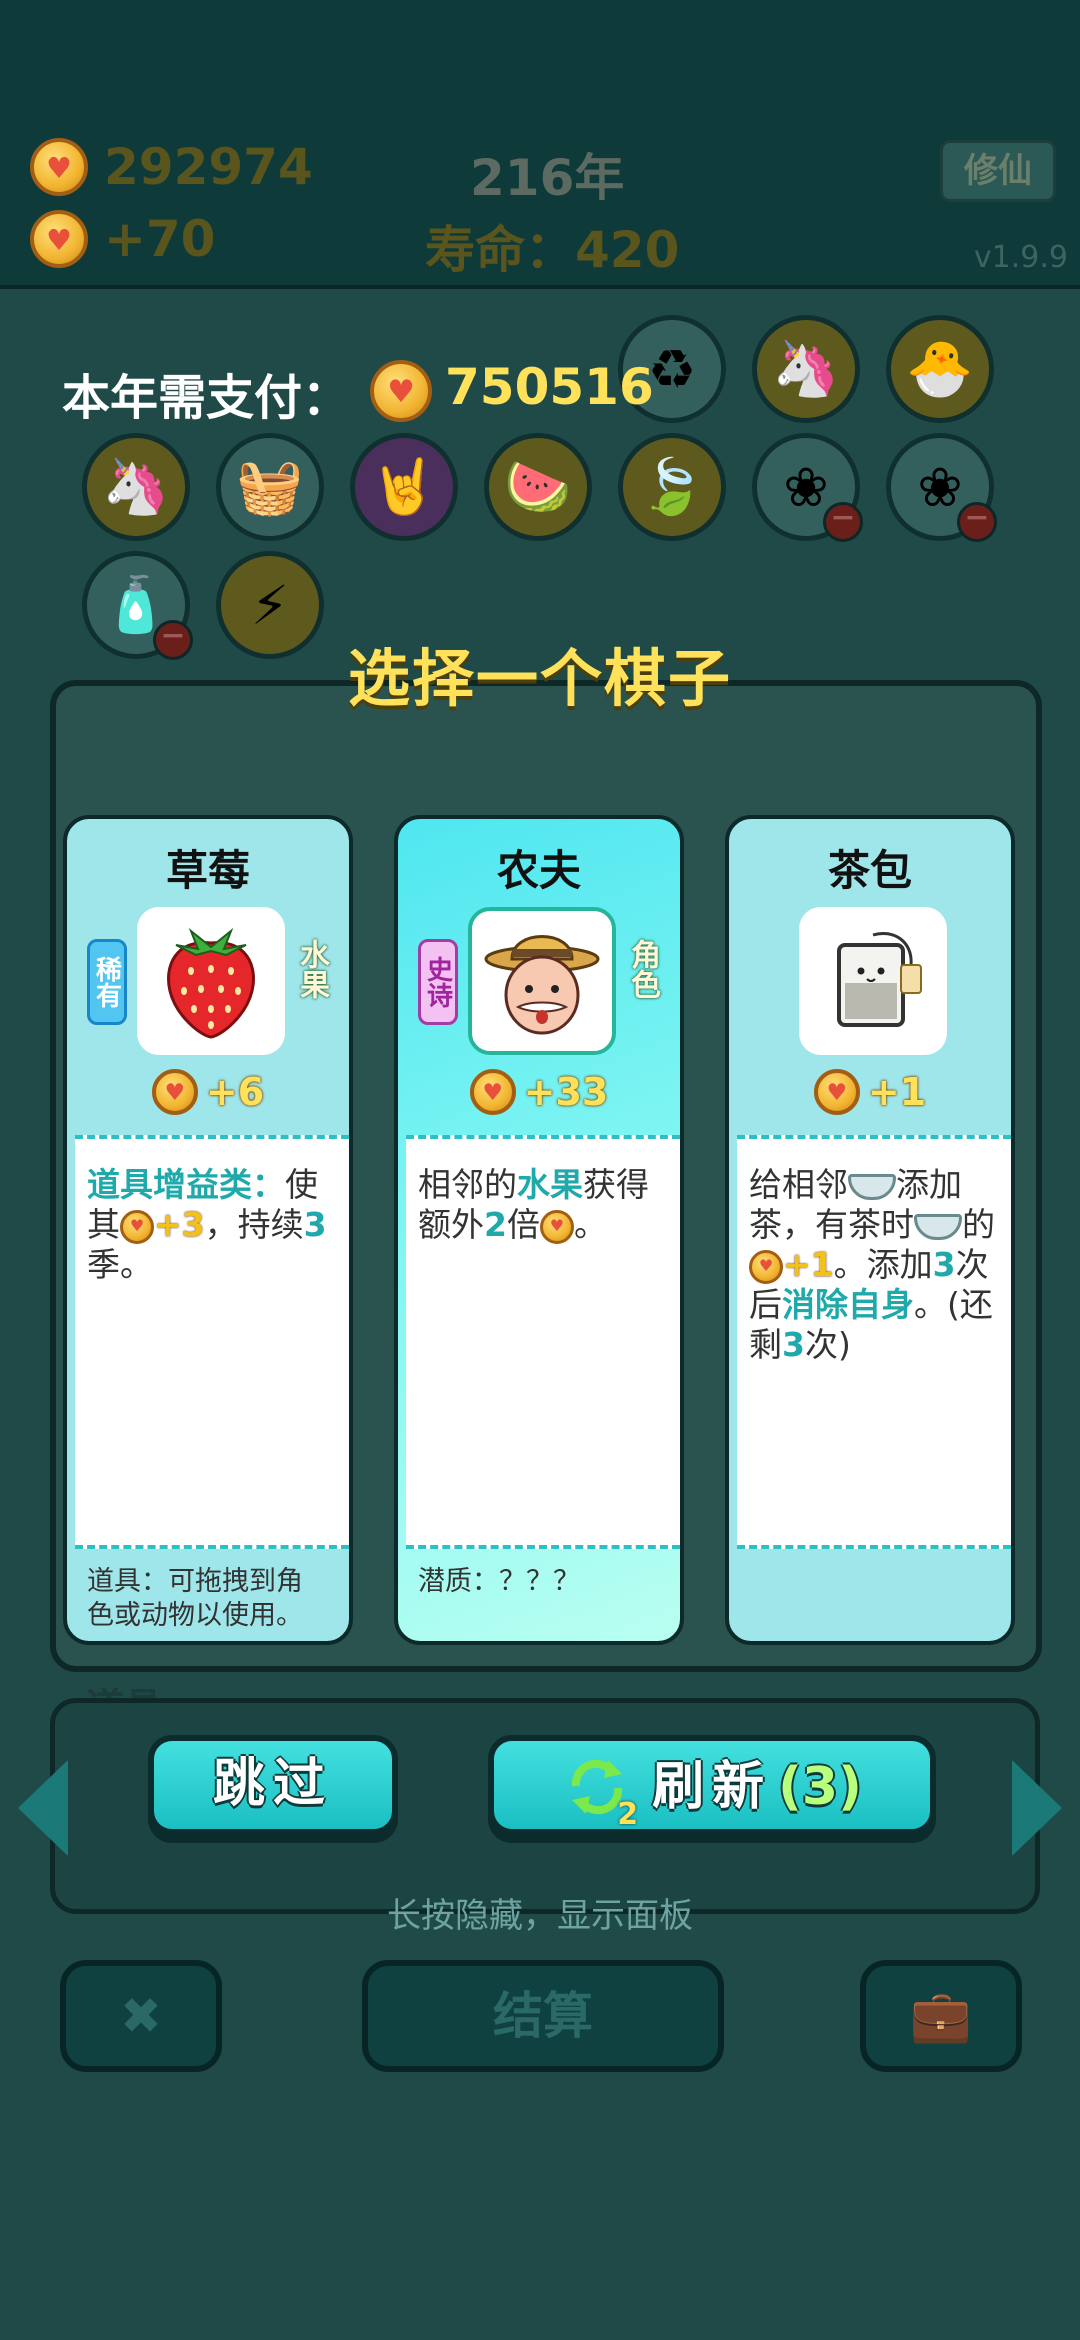 The image size is (1080, 2340). Describe the element at coordinates (543, 1342) in the screenshot. I see `card-description: 相邻的水果获得额外2倍。` at that location.